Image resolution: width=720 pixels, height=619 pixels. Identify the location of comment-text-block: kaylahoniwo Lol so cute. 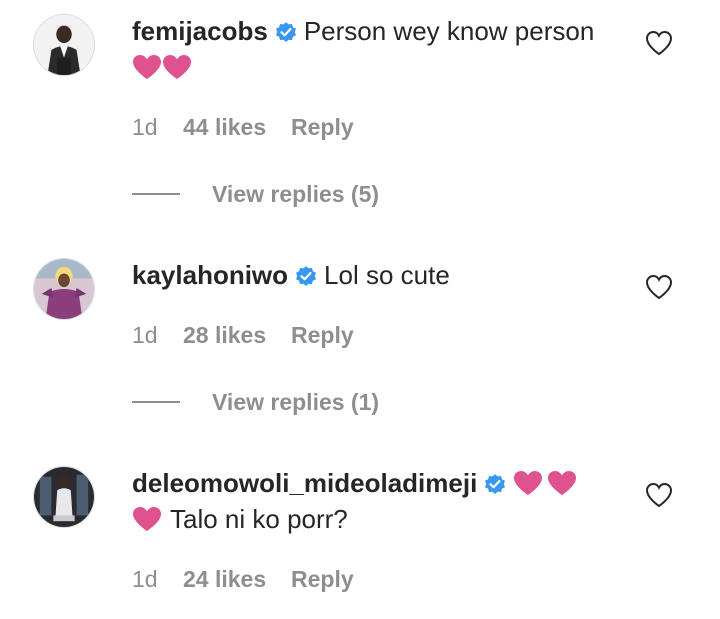
(377, 275).